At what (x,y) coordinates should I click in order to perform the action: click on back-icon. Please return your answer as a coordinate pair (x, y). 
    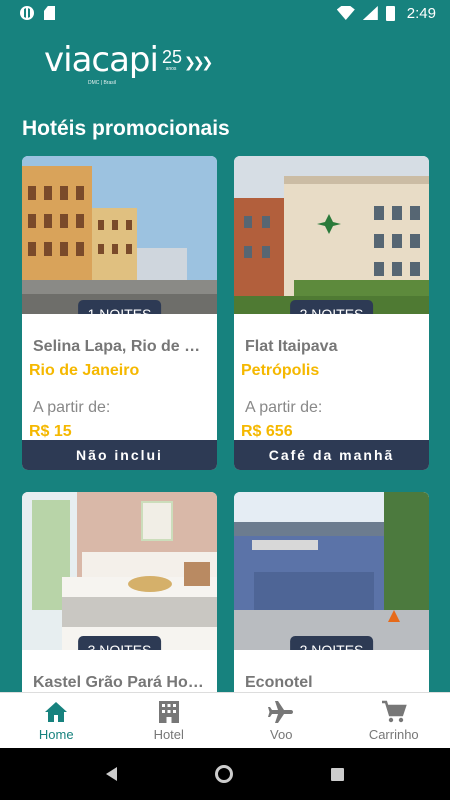
    Looking at the image, I should click on (111, 774).